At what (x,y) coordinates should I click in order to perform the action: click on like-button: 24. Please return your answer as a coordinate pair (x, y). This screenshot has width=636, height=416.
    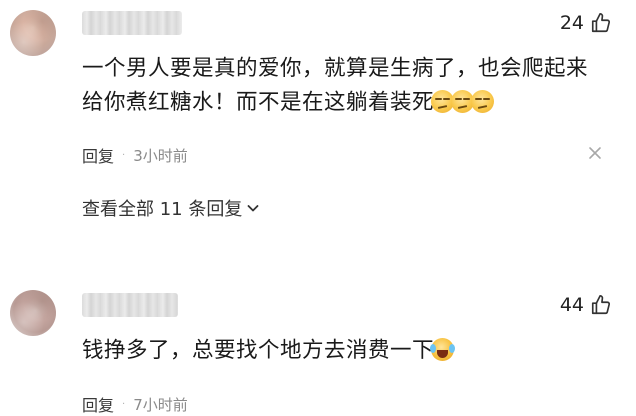
    Looking at the image, I should click on (586, 23).